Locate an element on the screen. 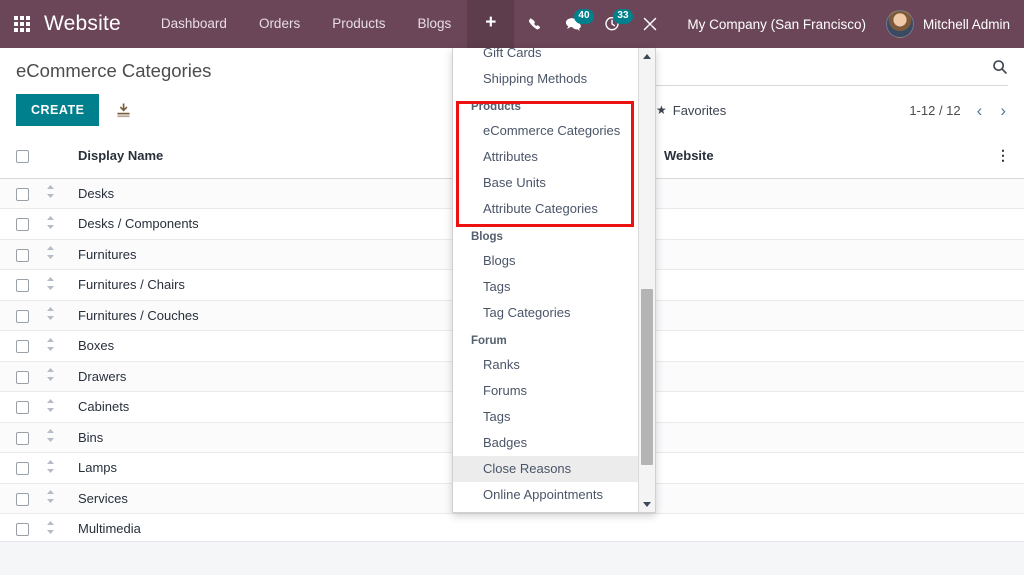  dropdown-item-base-units: Base Units is located at coordinates (546, 183).